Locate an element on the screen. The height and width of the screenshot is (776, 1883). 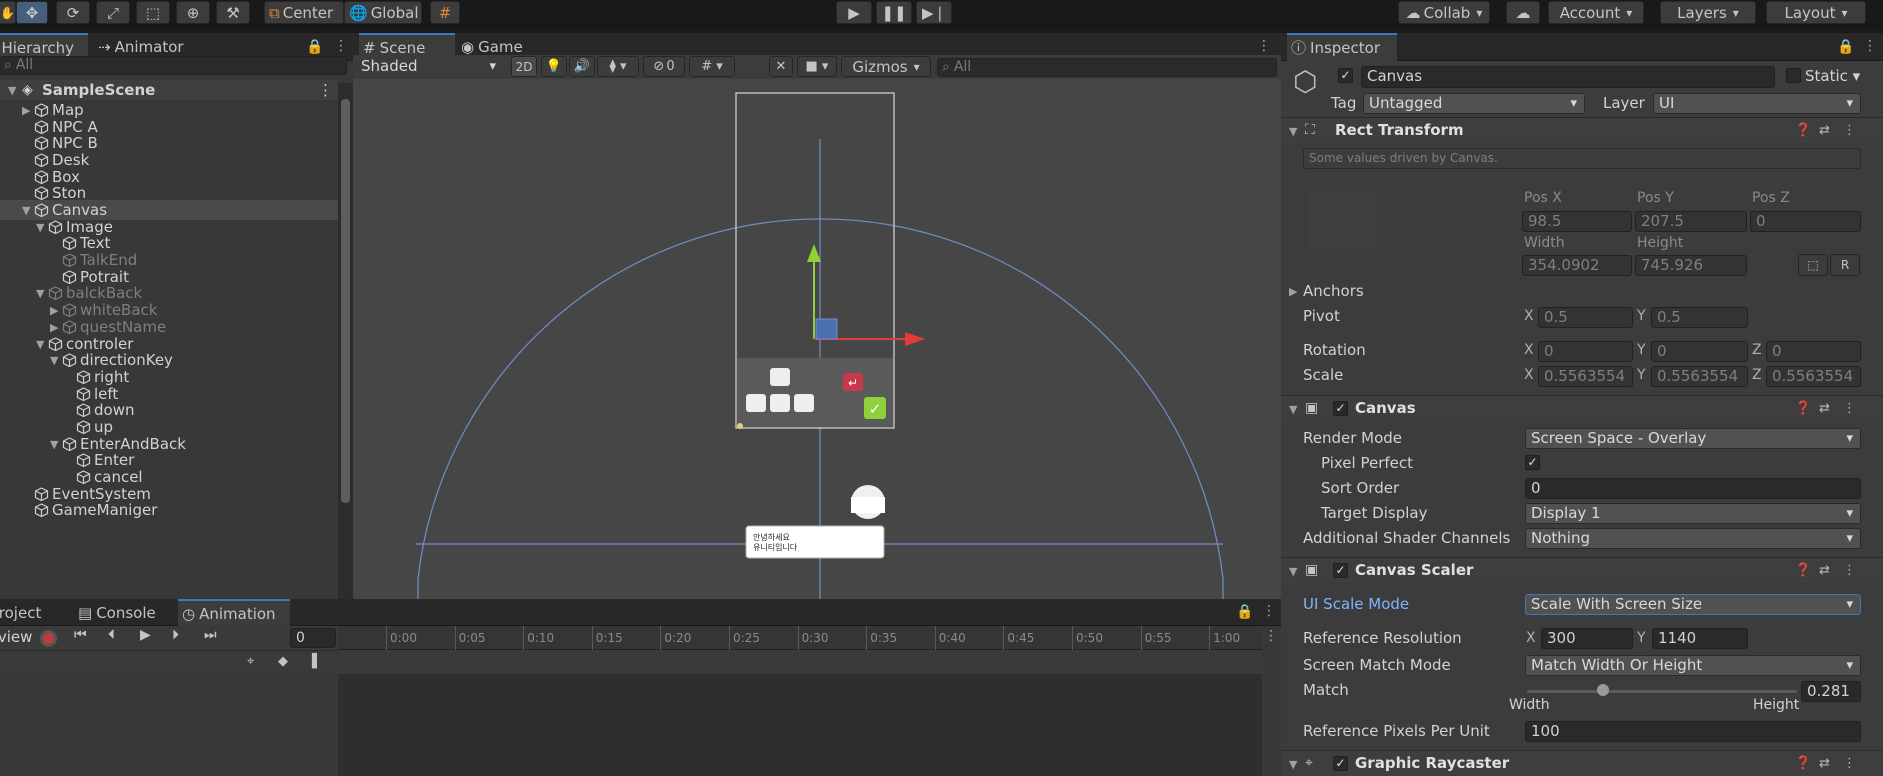
camera-dropdown: ■ ▾ is located at coordinates (817, 66).